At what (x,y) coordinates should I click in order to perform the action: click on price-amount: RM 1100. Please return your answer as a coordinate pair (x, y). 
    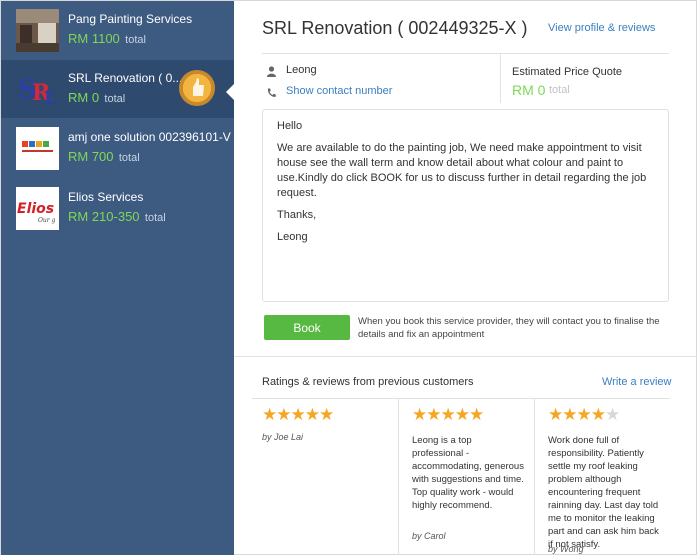
    Looking at the image, I should click on (94, 38).